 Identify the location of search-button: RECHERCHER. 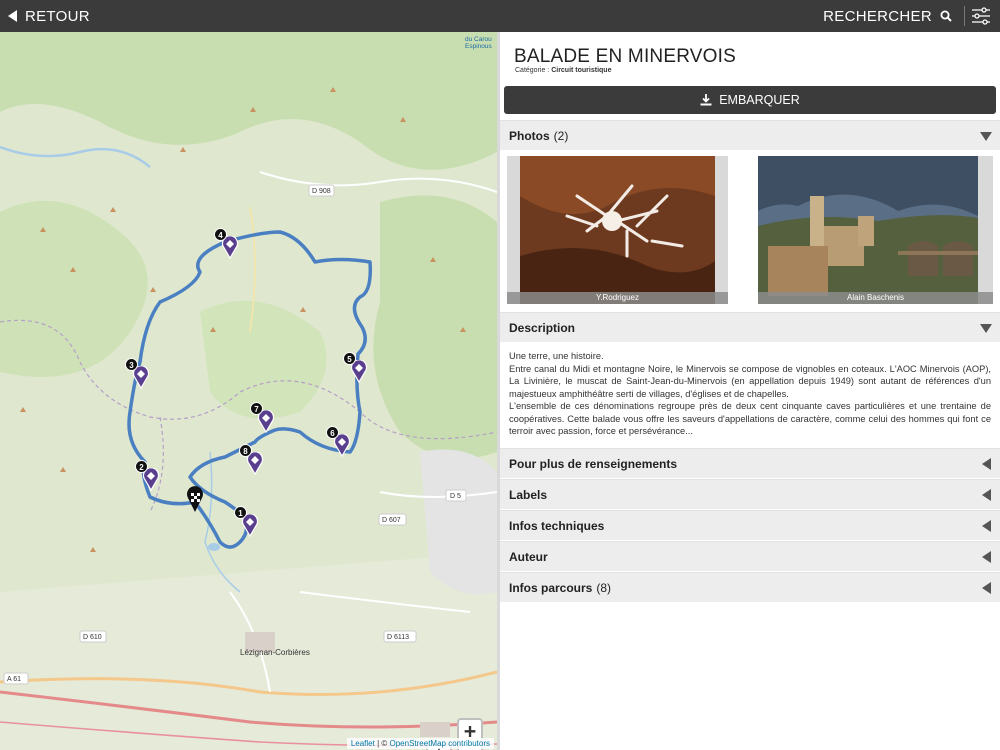
(887, 16).